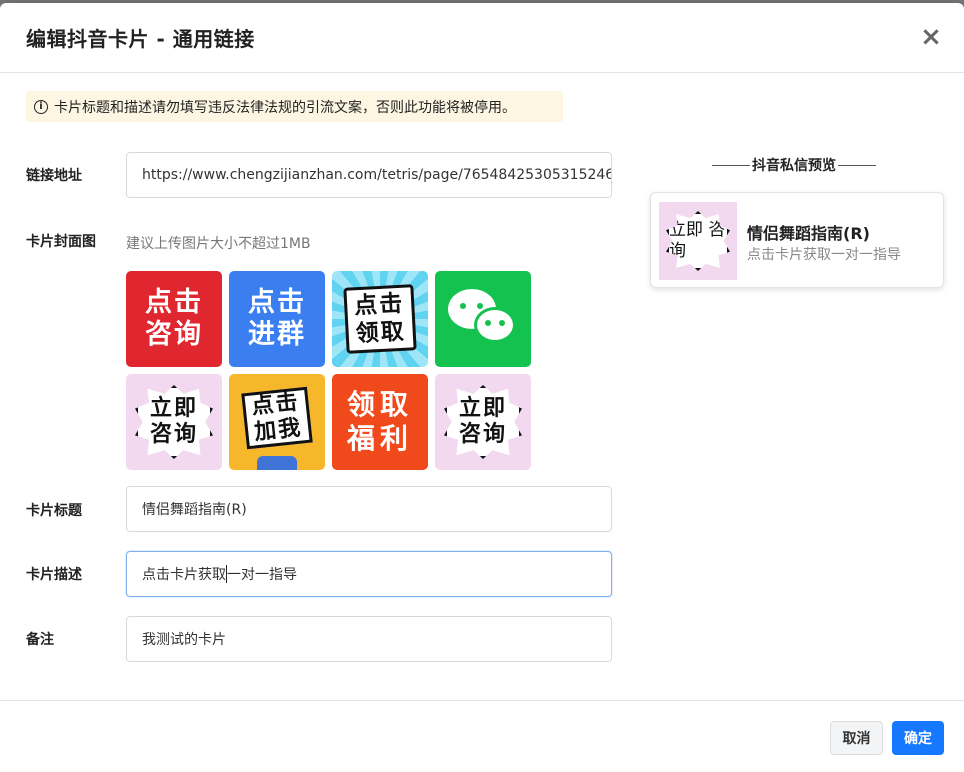 Image resolution: width=964 pixels, height=772 pixels. I want to click on preview-thumbnail: 立即 咨询, so click(698, 241).